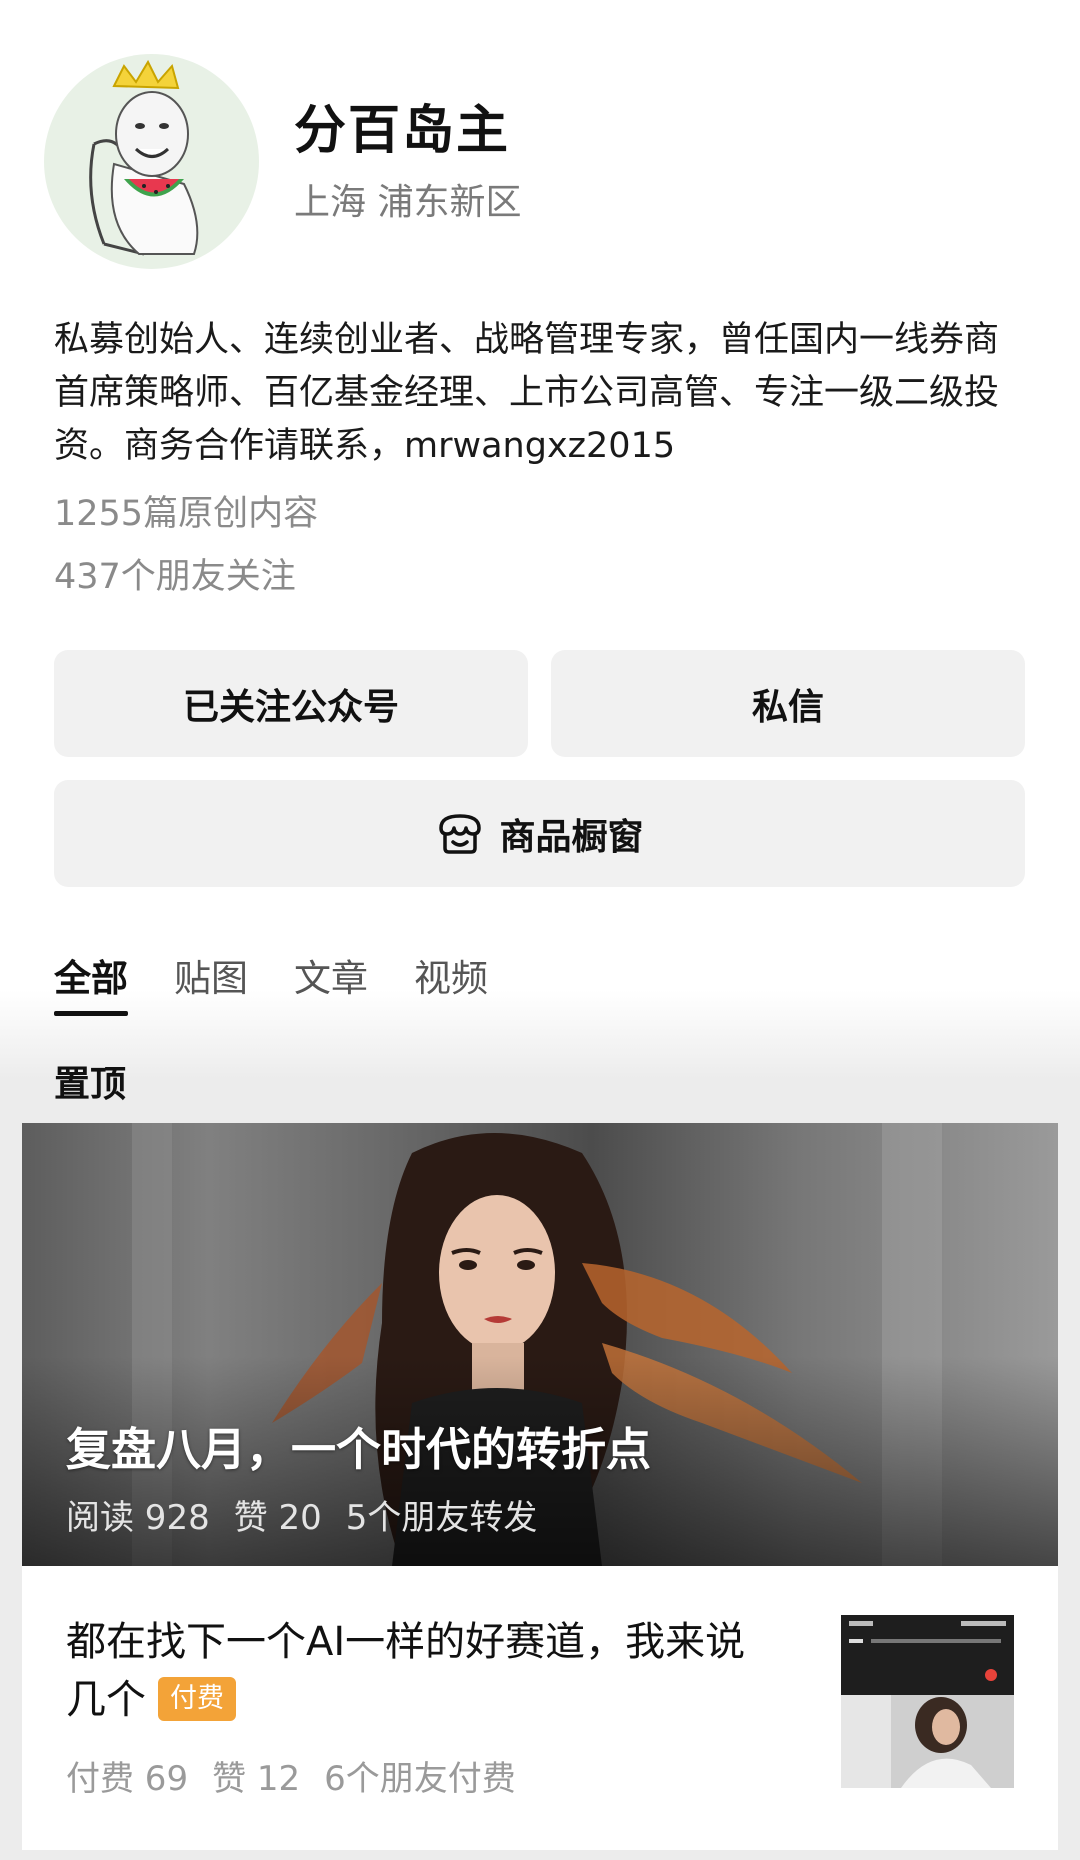 The height and width of the screenshot is (1860, 1080). I want to click on friends-follow-count: 437个朋友关注, so click(175, 573).